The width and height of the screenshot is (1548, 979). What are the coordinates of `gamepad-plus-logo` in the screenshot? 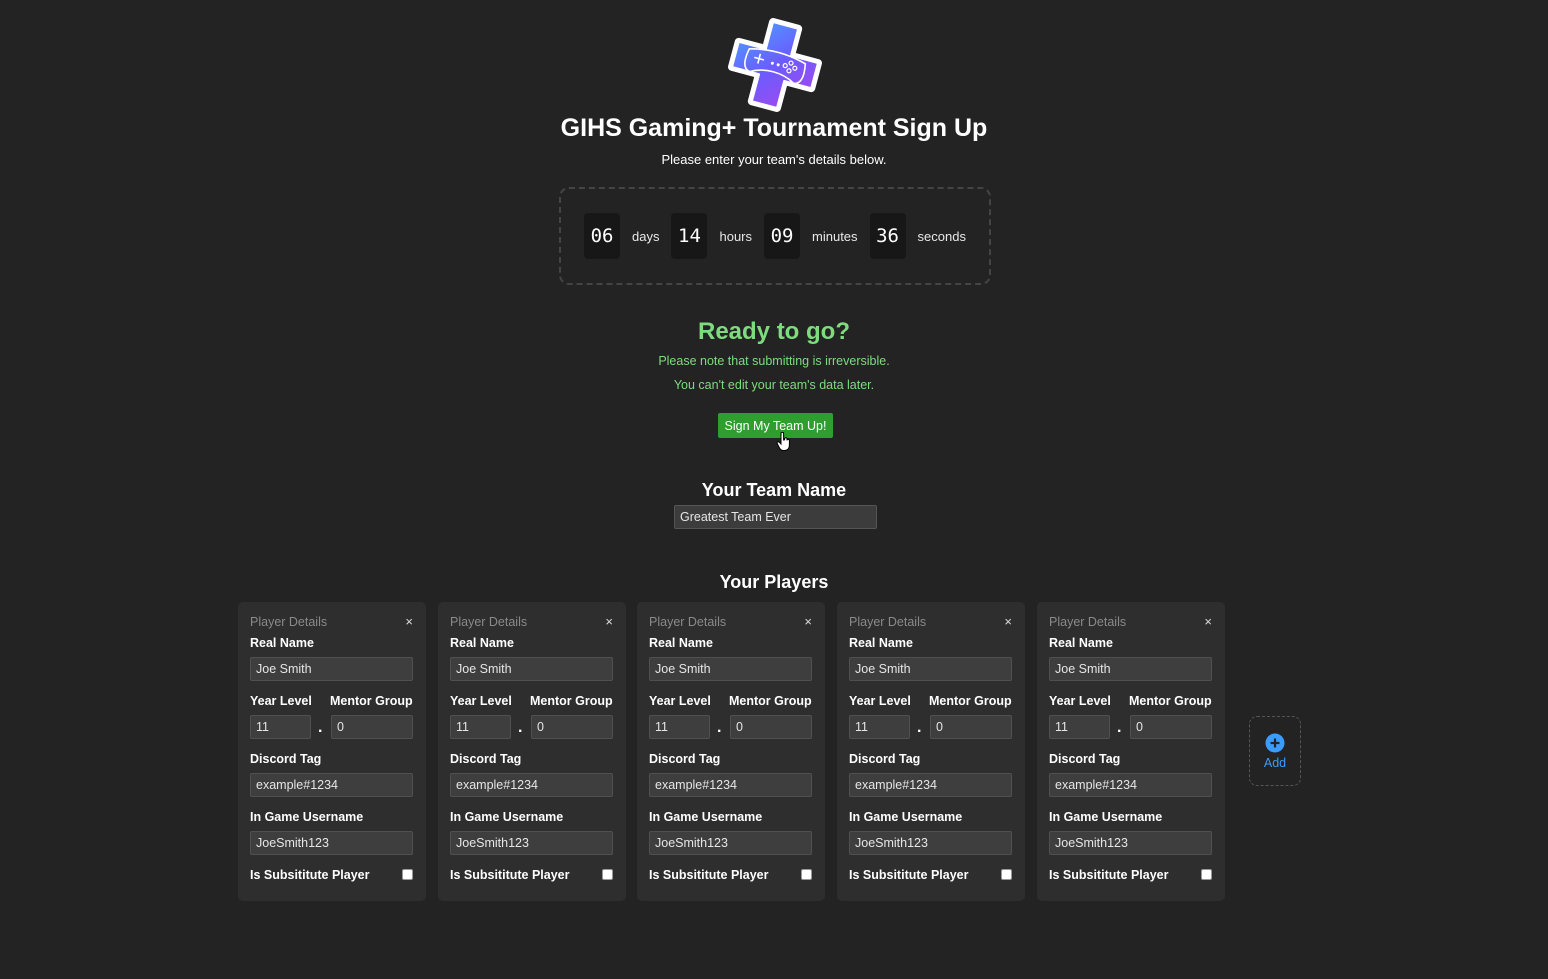 It's located at (775, 65).